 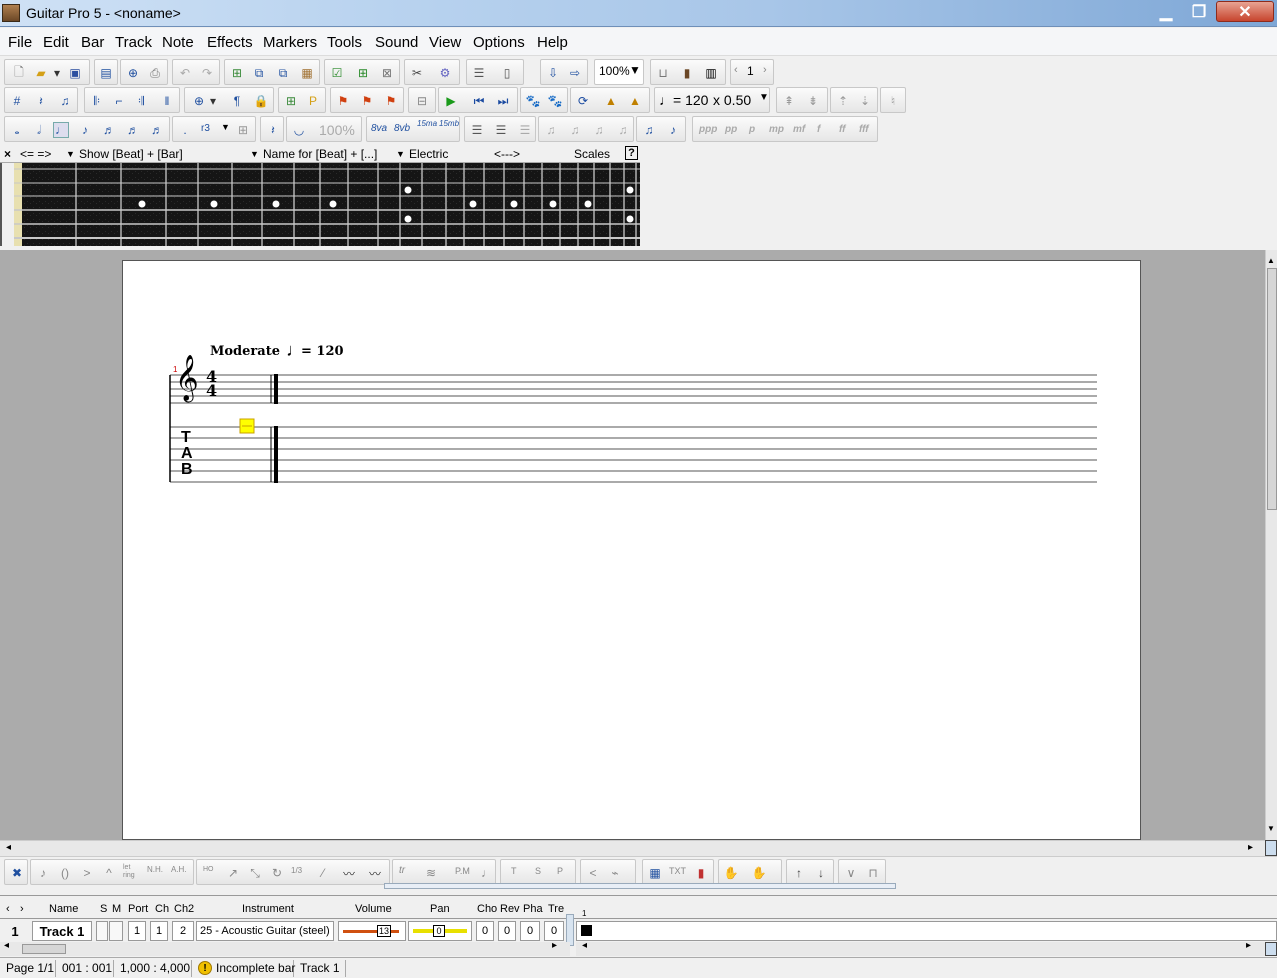 I want to click on track-channel: 1, so click(x=159, y=931).